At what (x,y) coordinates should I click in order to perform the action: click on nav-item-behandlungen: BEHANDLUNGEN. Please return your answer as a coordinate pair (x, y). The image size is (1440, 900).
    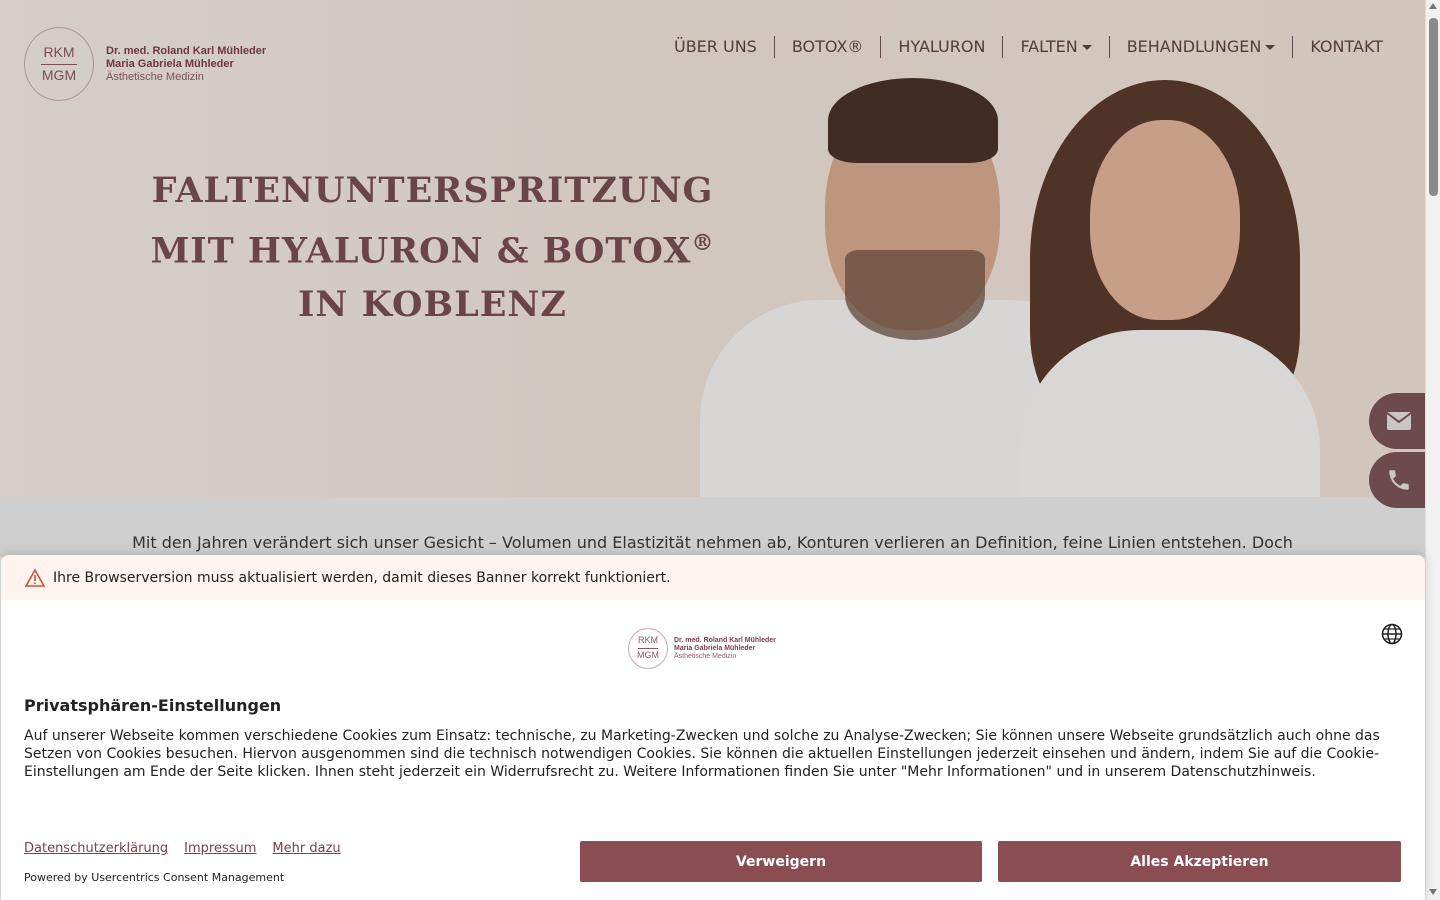
    Looking at the image, I should click on (1200, 47).